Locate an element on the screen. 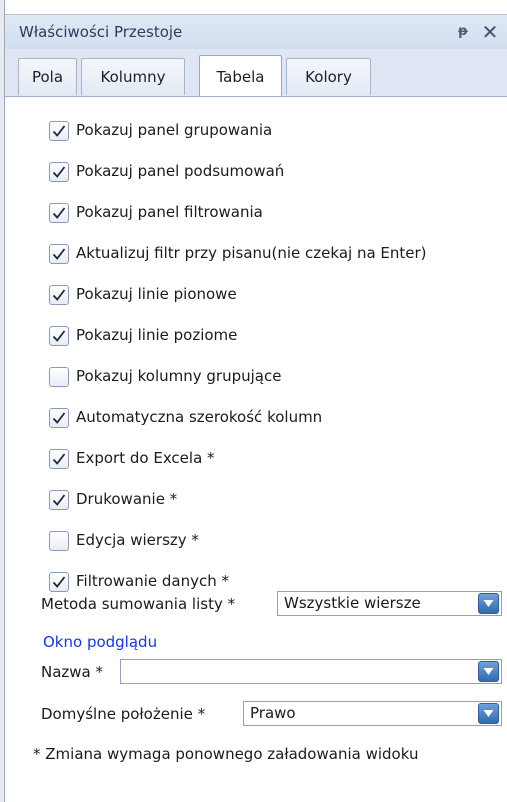  pin-icon: ᵽ is located at coordinates (463, 32).